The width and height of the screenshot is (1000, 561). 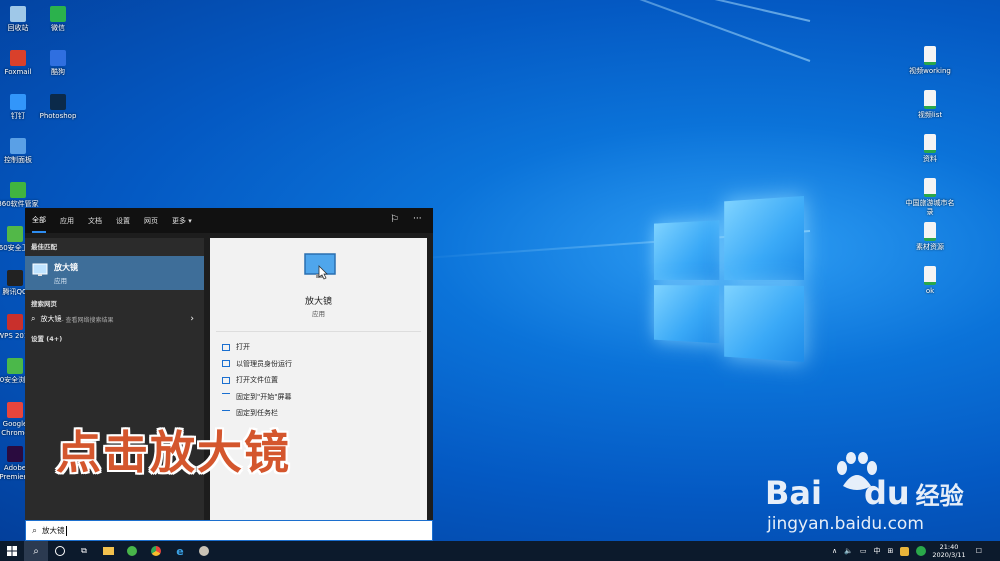 What do you see at coordinates (58, 116) in the screenshot?
I see `desktop-shortcut-label: Photoshop` at bounding box center [58, 116].